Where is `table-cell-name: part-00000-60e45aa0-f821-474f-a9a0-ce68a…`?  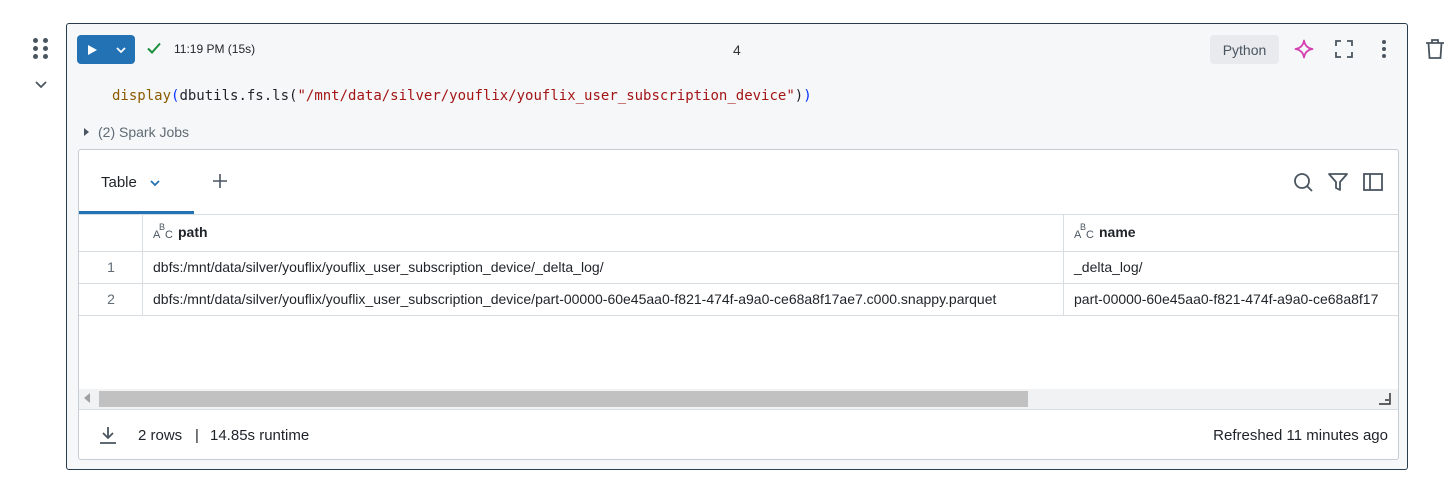
table-cell-name: part-00000-60e45aa0-f821-474f-a9a0-ce68a… is located at coordinates (1235, 299).